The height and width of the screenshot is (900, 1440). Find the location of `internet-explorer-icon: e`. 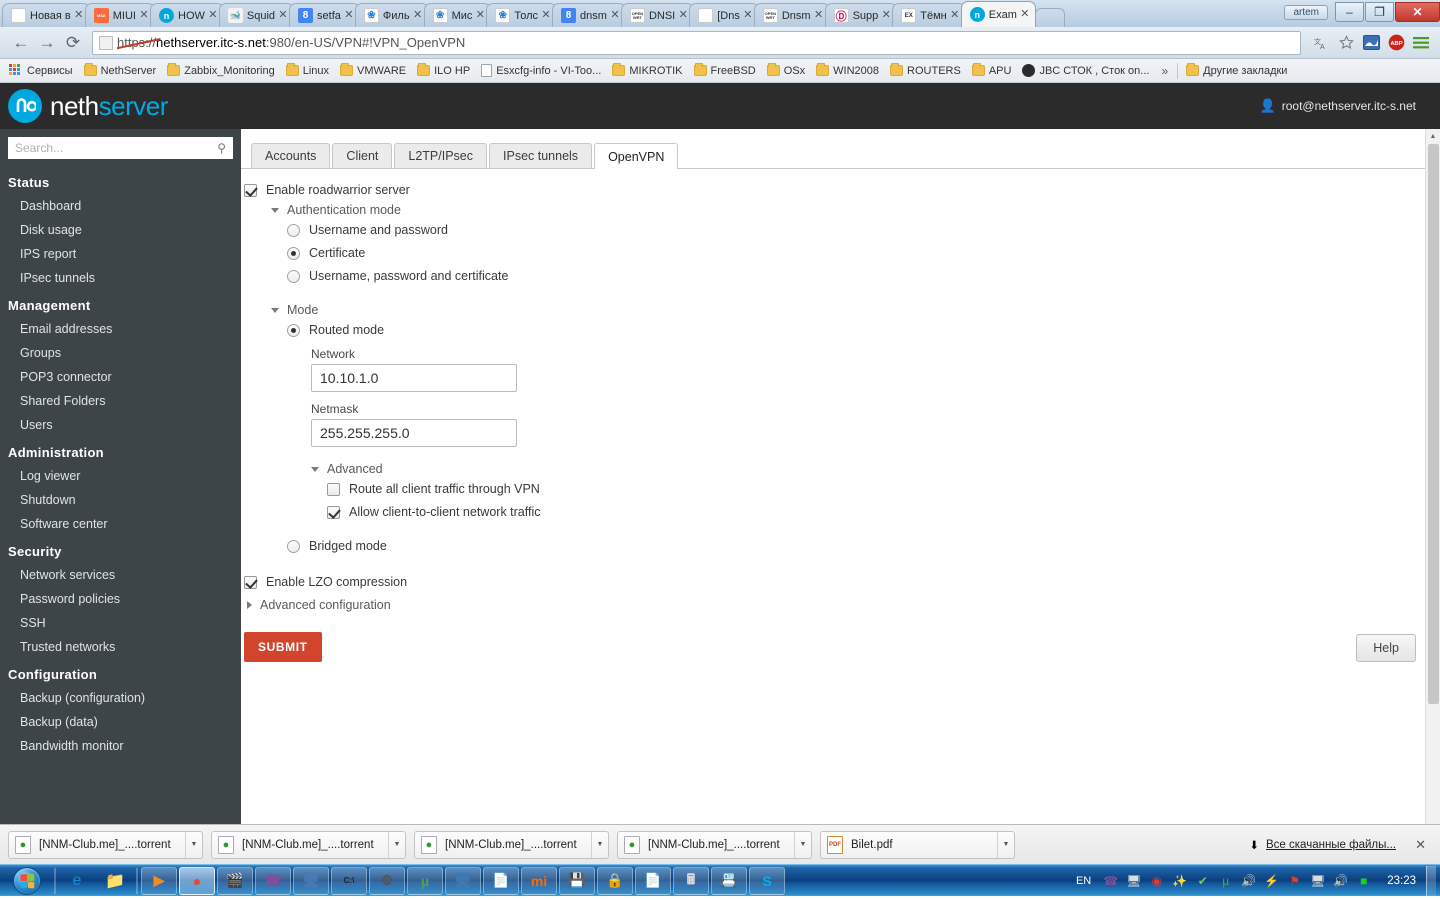

internet-explorer-icon: e is located at coordinates (77, 881).